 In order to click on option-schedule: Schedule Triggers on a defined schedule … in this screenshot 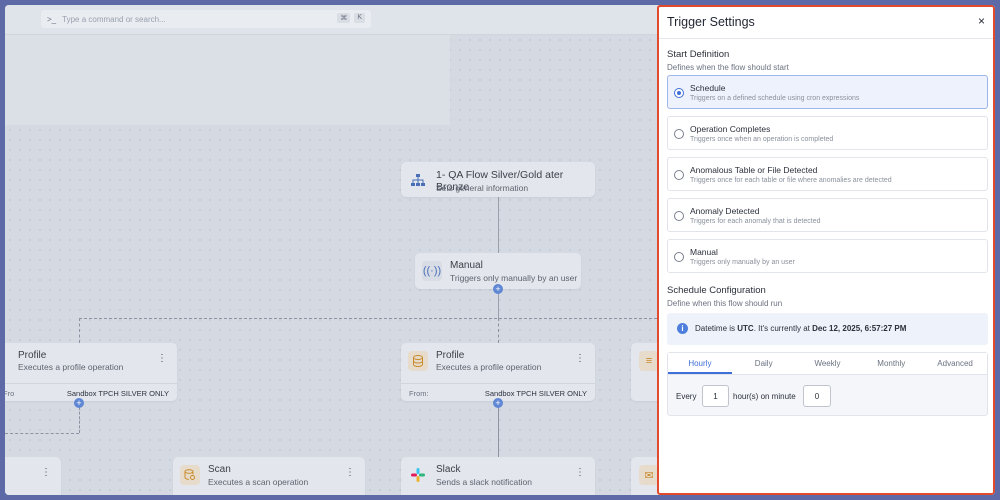, I will do `click(827, 92)`.